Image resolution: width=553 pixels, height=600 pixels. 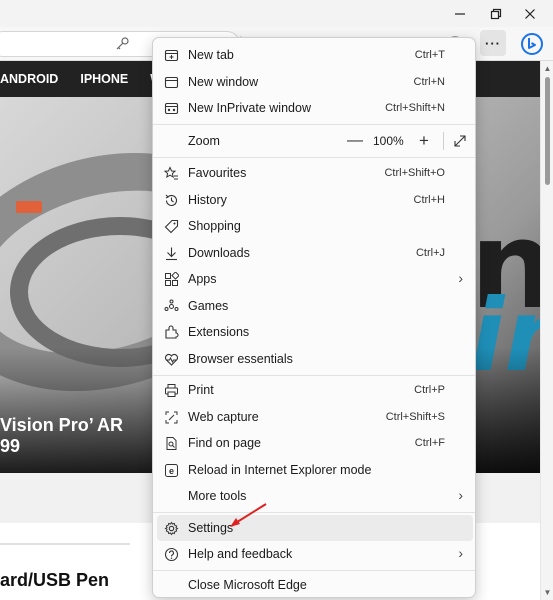 What do you see at coordinates (315, 554) in the screenshot?
I see `menu-item-help-and-feedback: Help and feedback ›` at bounding box center [315, 554].